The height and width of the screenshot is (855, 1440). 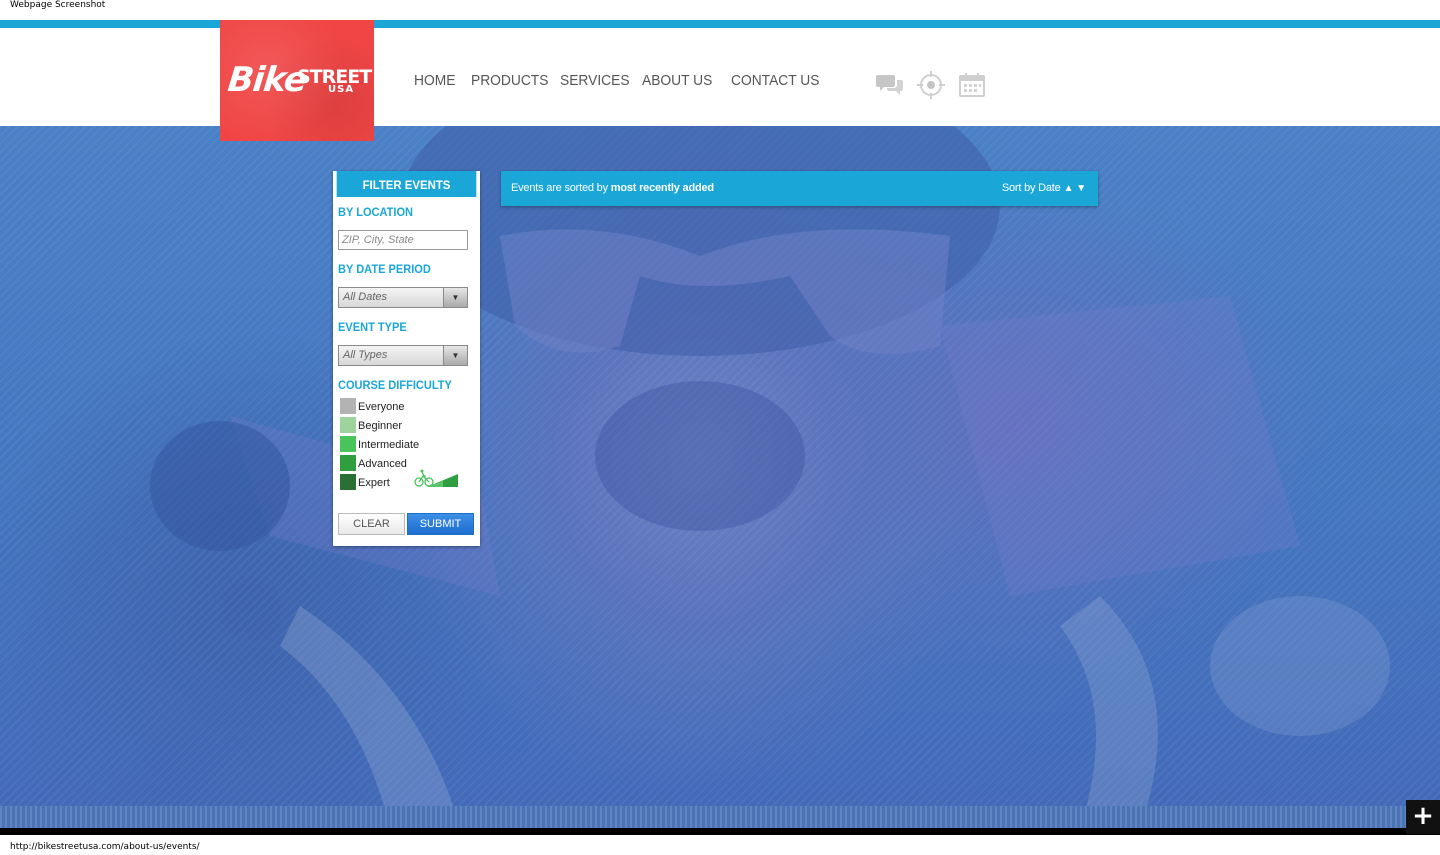 I want to click on difficulty-label: Beginner, so click(x=380, y=426).